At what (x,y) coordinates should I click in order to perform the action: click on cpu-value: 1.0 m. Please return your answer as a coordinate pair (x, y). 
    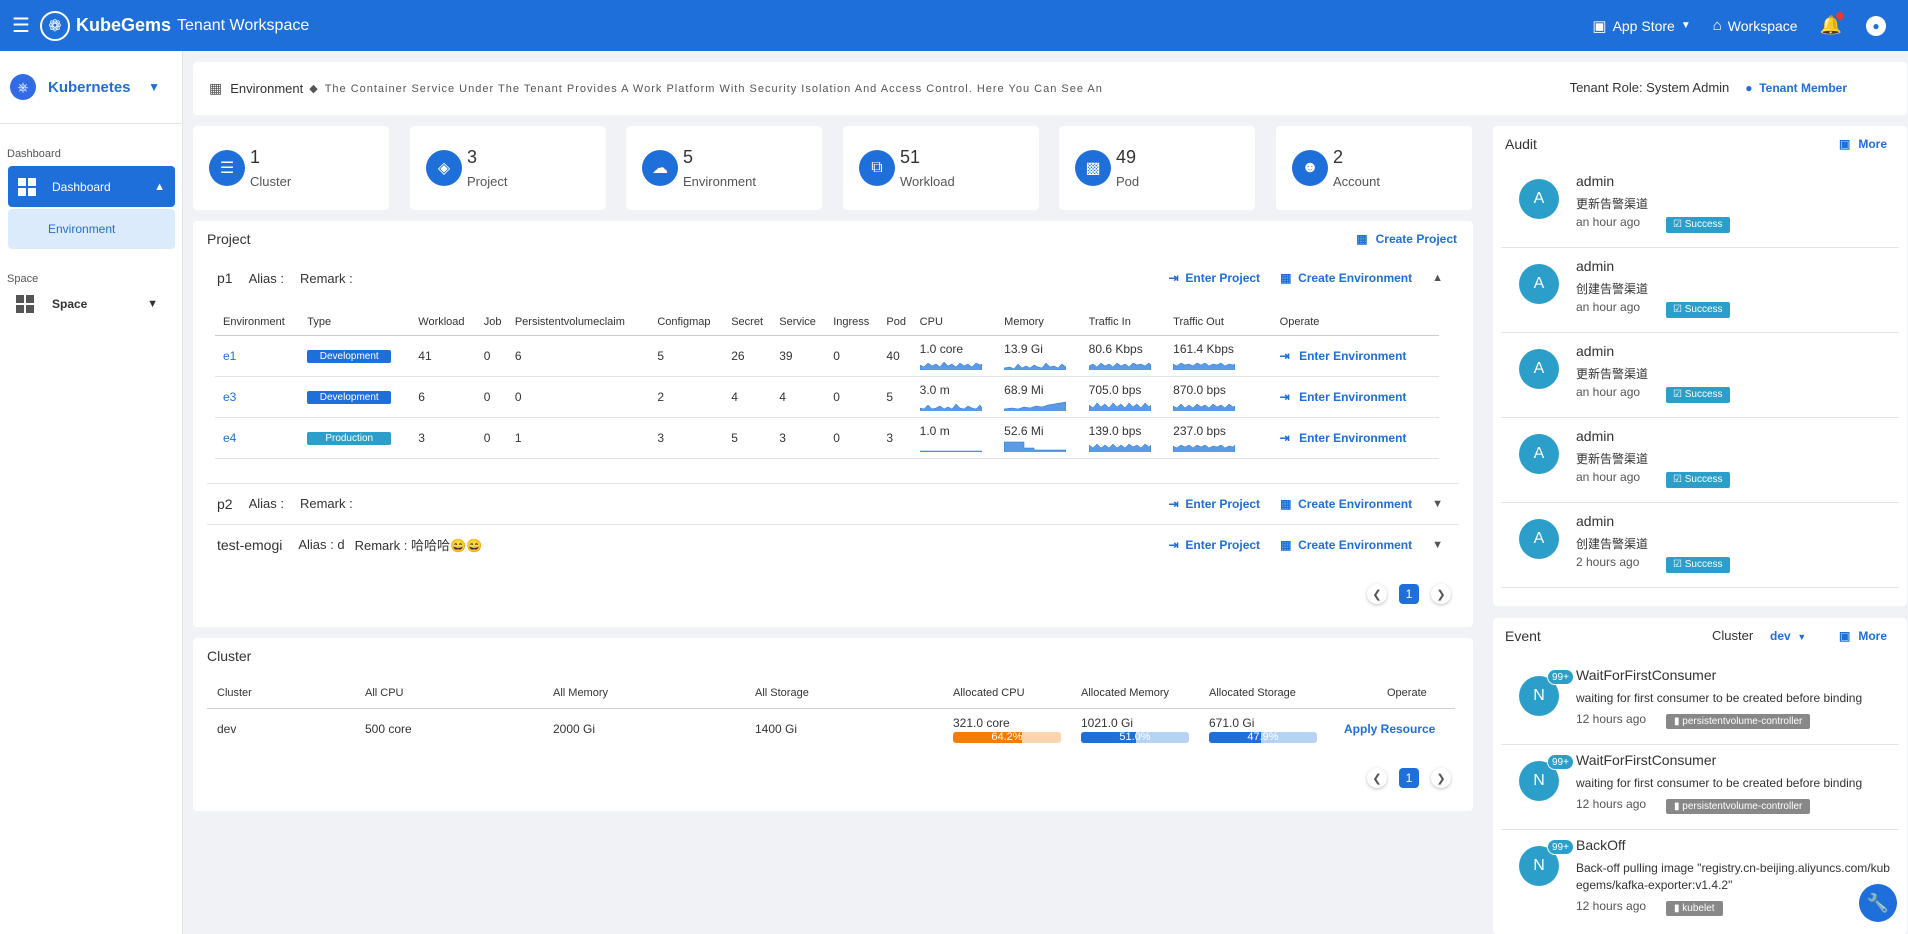
    Looking at the image, I should click on (934, 430).